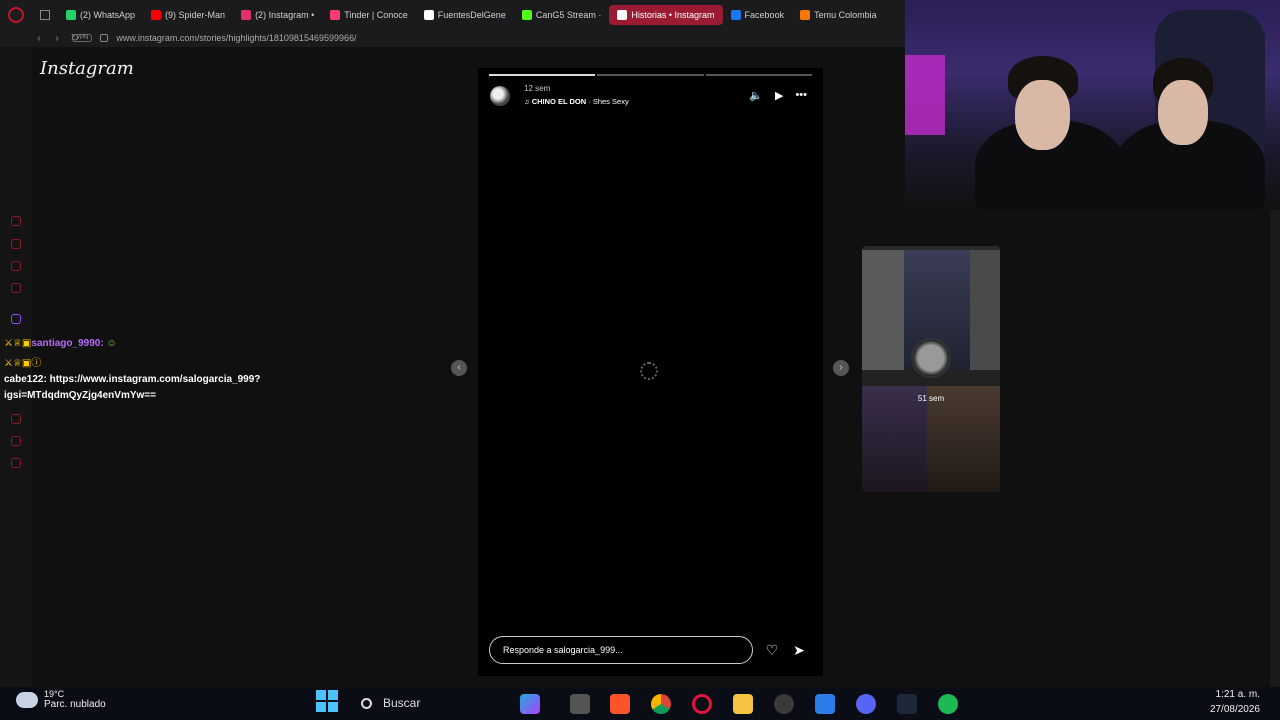 The image size is (1280, 720). I want to click on sidebar-clock-icon, so click(16, 419).